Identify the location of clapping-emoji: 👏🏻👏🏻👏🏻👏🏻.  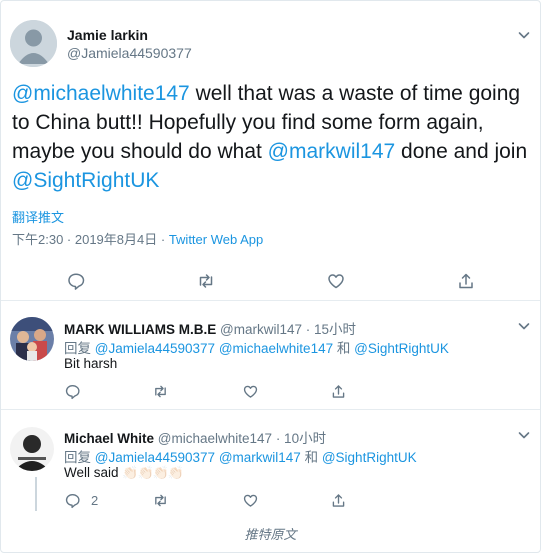
(153, 472).